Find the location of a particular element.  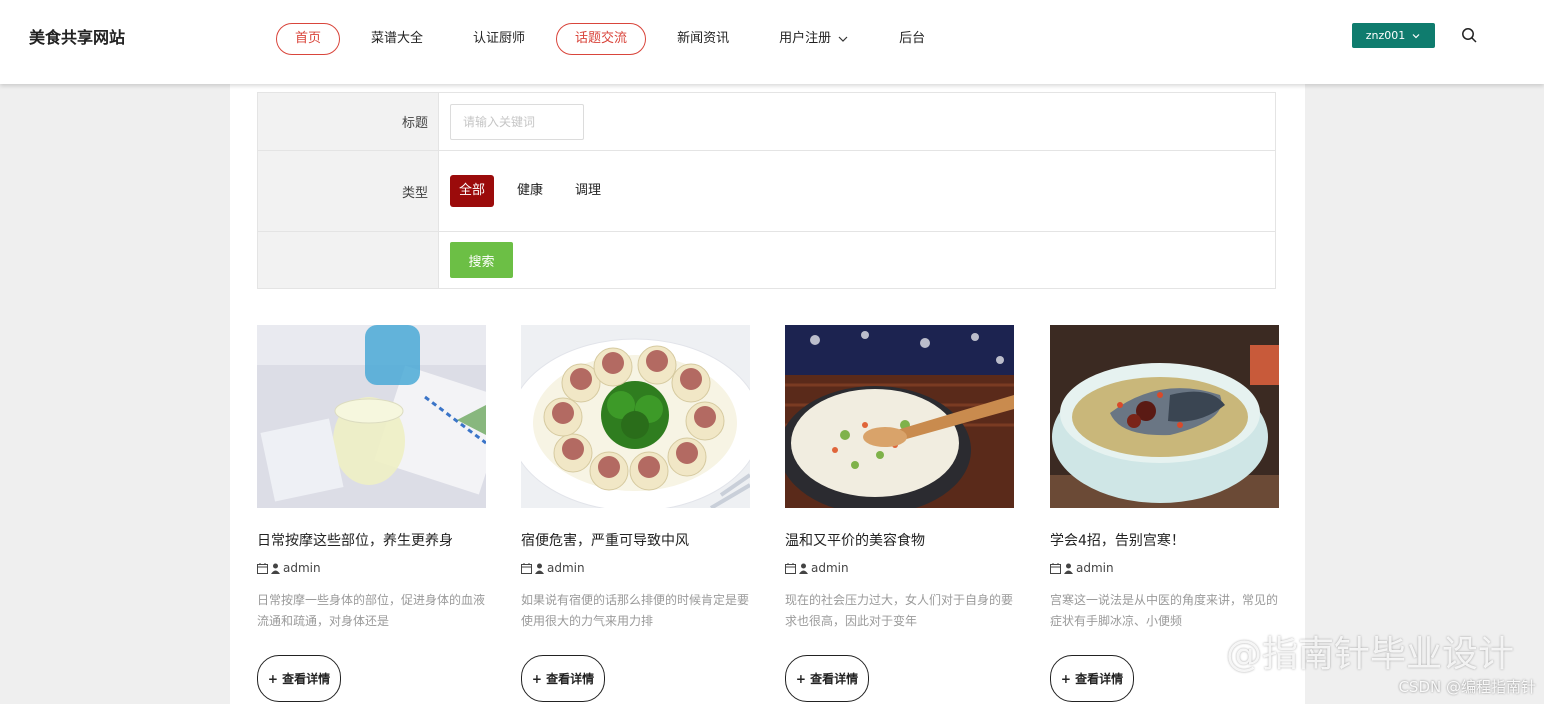

topic-description: 现在的社会压力过大，女人们对于自身的要求也很高，因此对于变年 is located at coordinates (899, 610).